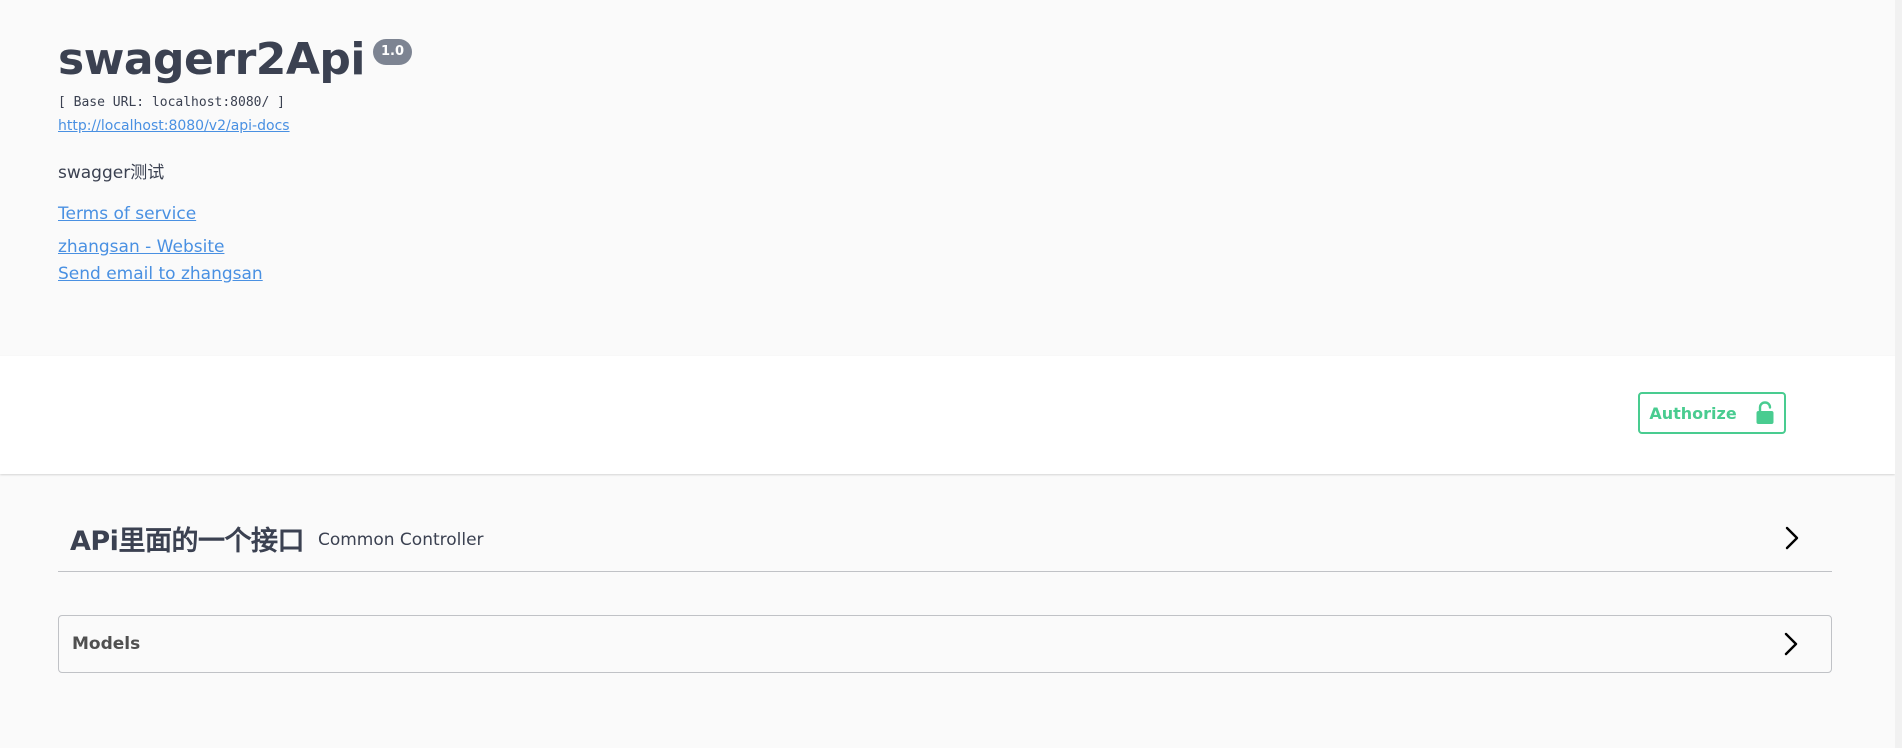 The width and height of the screenshot is (1902, 748). I want to click on api-docs-link: http://localhost:8080/v2/api-docs, so click(174, 126).